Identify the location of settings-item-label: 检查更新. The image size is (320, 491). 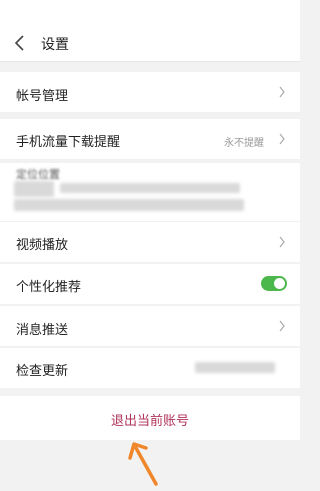
(42, 371).